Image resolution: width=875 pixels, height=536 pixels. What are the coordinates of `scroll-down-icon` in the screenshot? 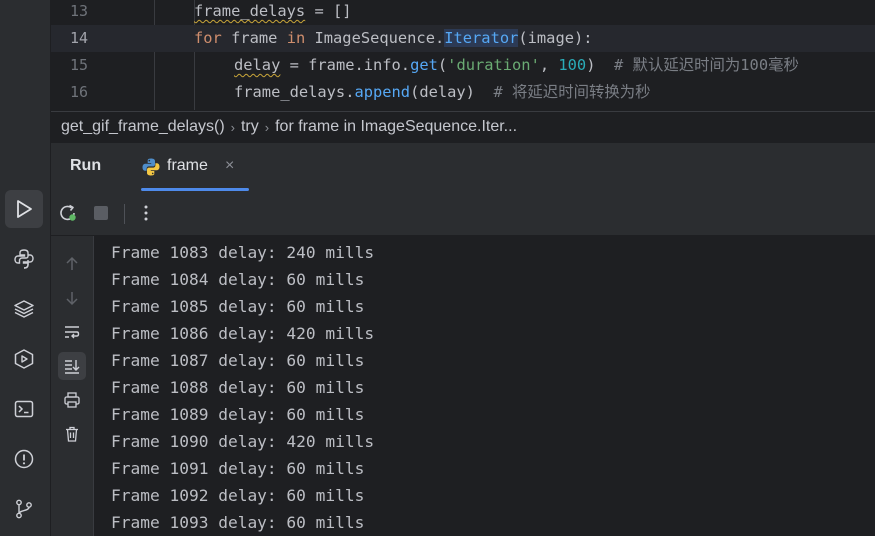 It's located at (72, 299).